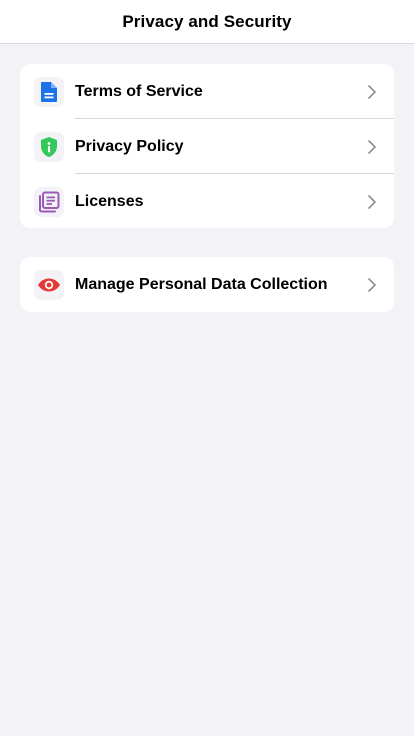  I want to click on navigation-bar: Privacy and Security, so click(207, 22).